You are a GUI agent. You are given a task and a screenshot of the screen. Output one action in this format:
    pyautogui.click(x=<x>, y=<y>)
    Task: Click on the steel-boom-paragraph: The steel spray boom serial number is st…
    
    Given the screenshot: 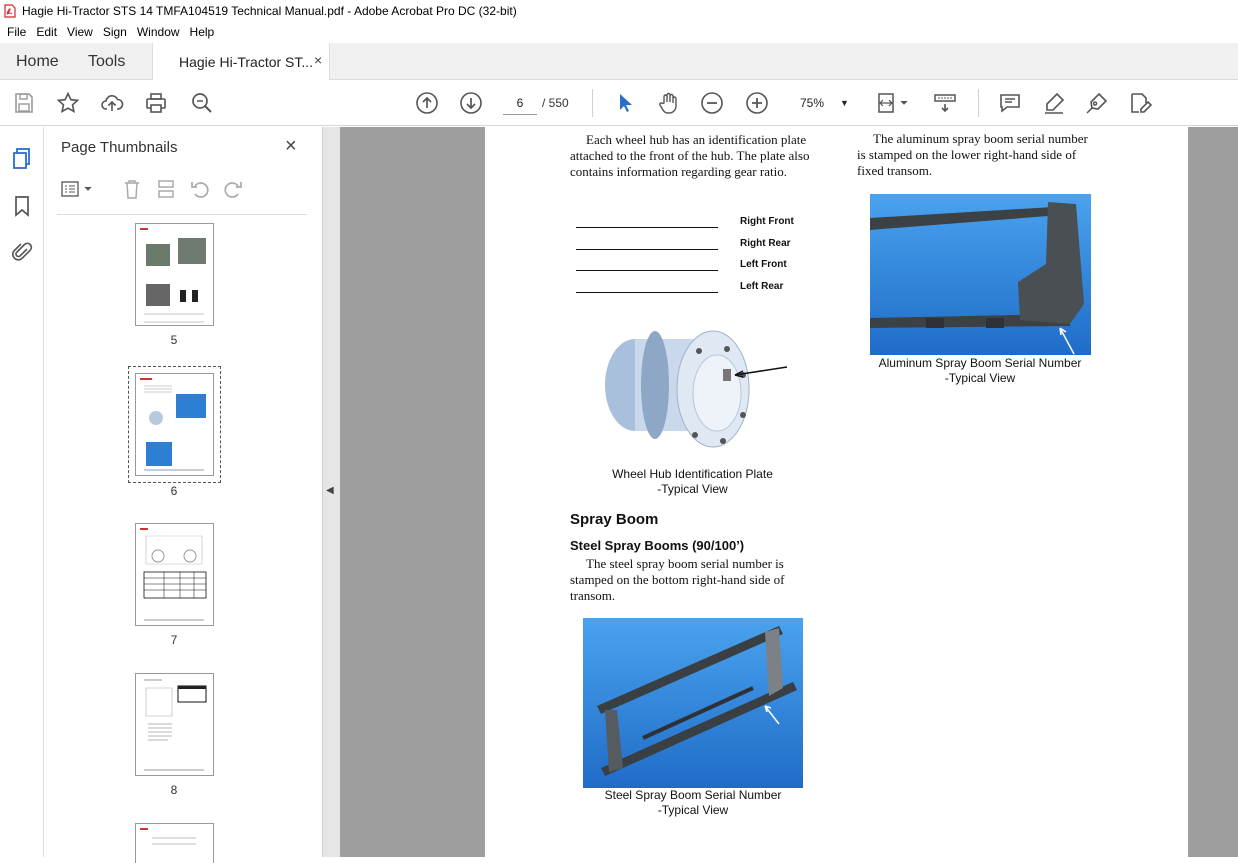 What is the action you would take?
    pyautogui.click(x=690, y=580)
    